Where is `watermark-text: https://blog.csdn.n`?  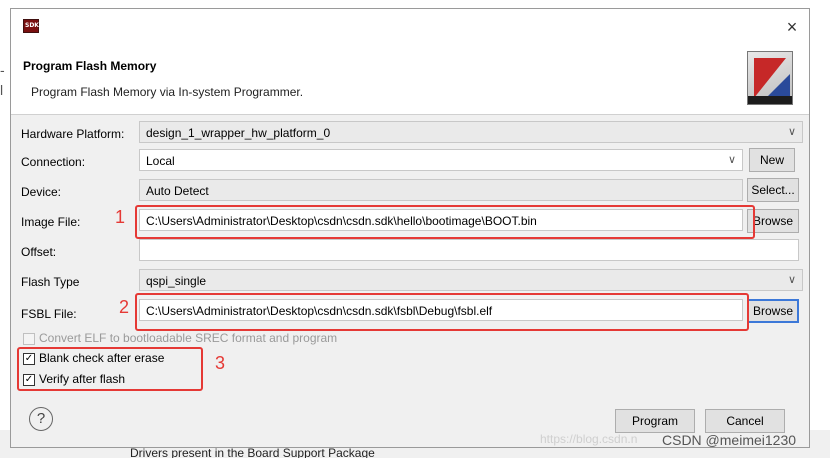 watermark-text: https://blog.csdn.n is located at coordinates (589, 439).